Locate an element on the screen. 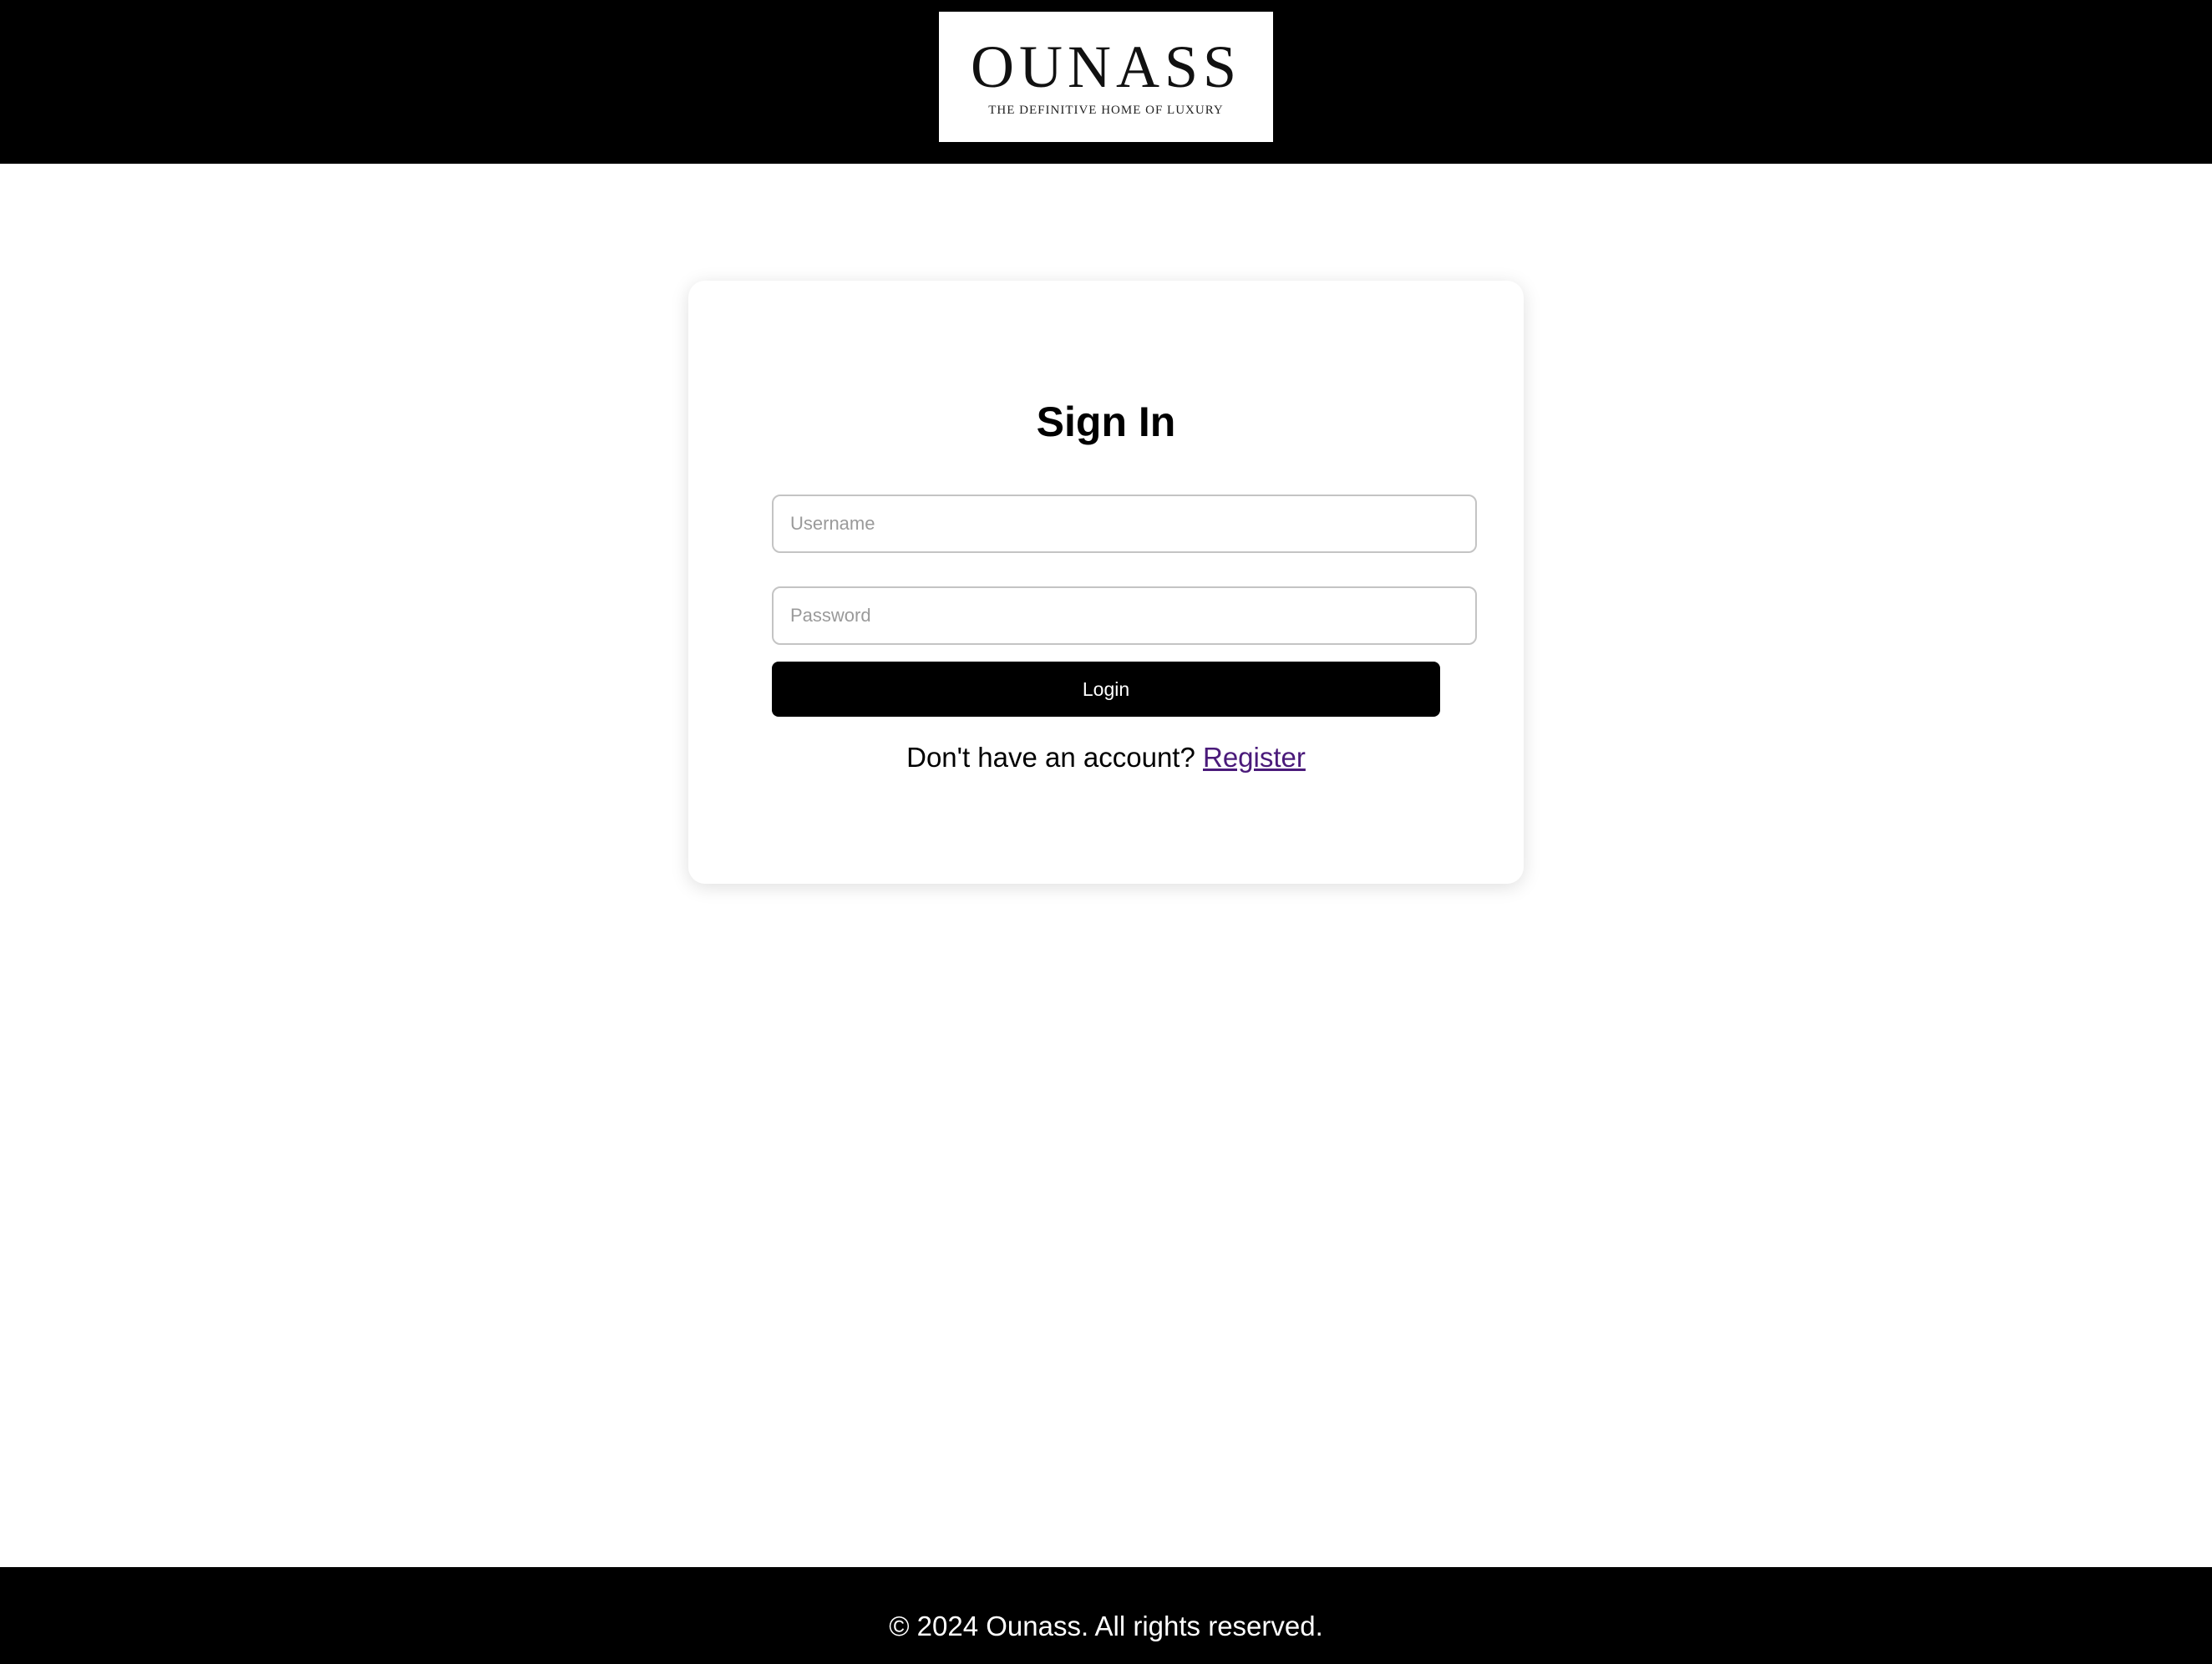  username-input is located at coordinates (1125, 524).